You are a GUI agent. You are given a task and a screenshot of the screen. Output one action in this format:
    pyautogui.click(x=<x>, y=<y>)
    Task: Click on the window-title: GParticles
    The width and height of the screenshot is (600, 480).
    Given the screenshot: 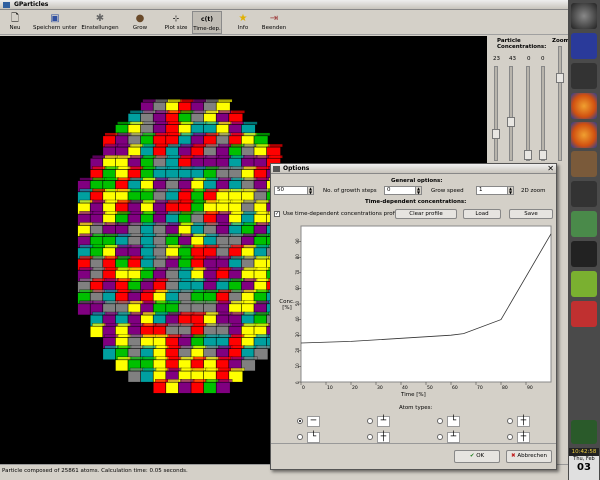 What is the action you would take?
    pyautogui.click(x=31, y=4)
    